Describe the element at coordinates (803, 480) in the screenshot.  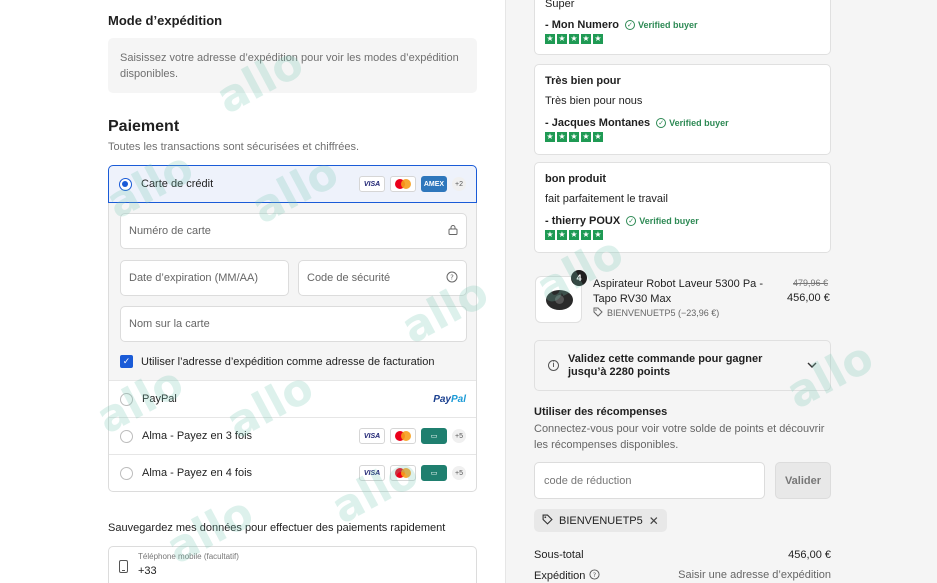
I see `apply-code-button: Valider` at that location.